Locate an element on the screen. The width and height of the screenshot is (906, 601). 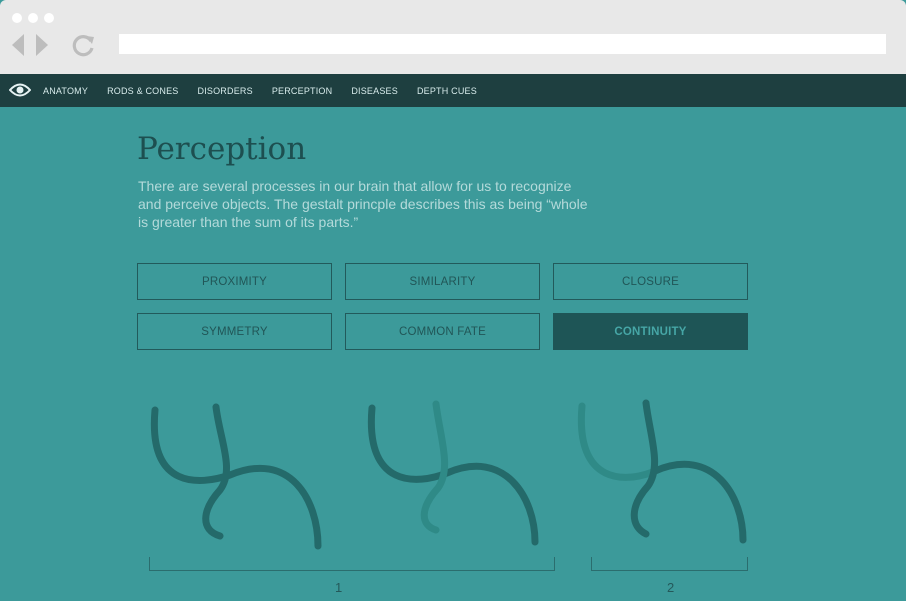
figure-label-1: 1 is located at coordinates (339, 587).